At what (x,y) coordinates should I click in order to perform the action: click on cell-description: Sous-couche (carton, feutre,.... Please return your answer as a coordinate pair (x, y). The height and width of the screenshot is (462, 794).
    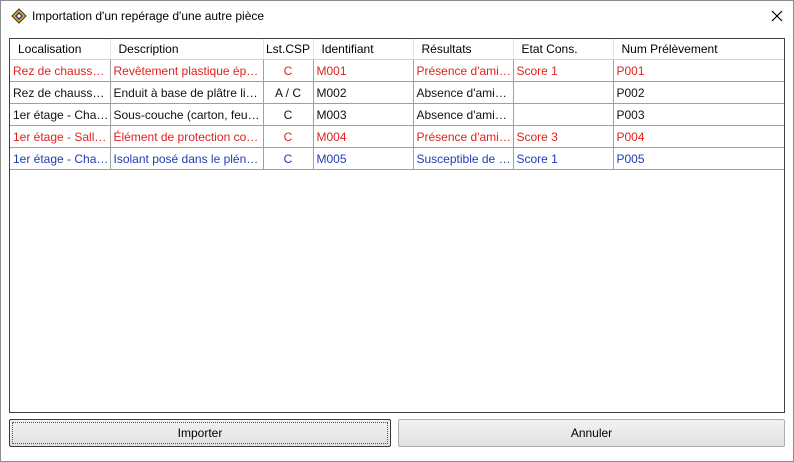
    Looking at the image, I should click on (187, 114).